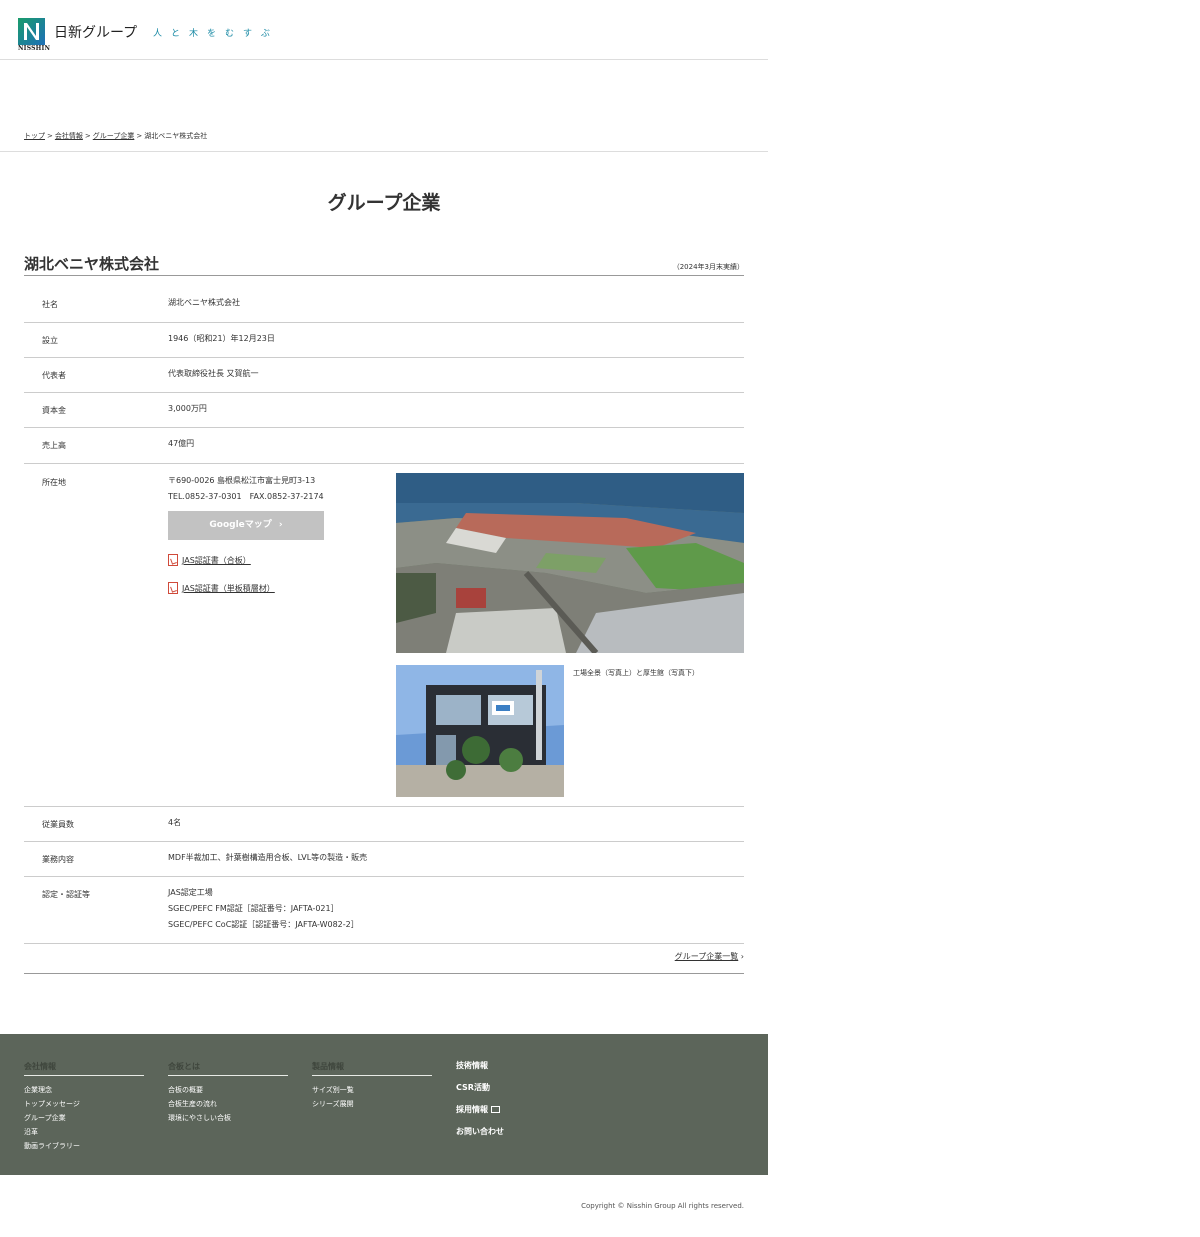 This screenshot has width=1200, height=1237. Describe the element at coordinates (372, 1090) in the screenshot. I see `footer-link: サイズ別一覧` at that location.